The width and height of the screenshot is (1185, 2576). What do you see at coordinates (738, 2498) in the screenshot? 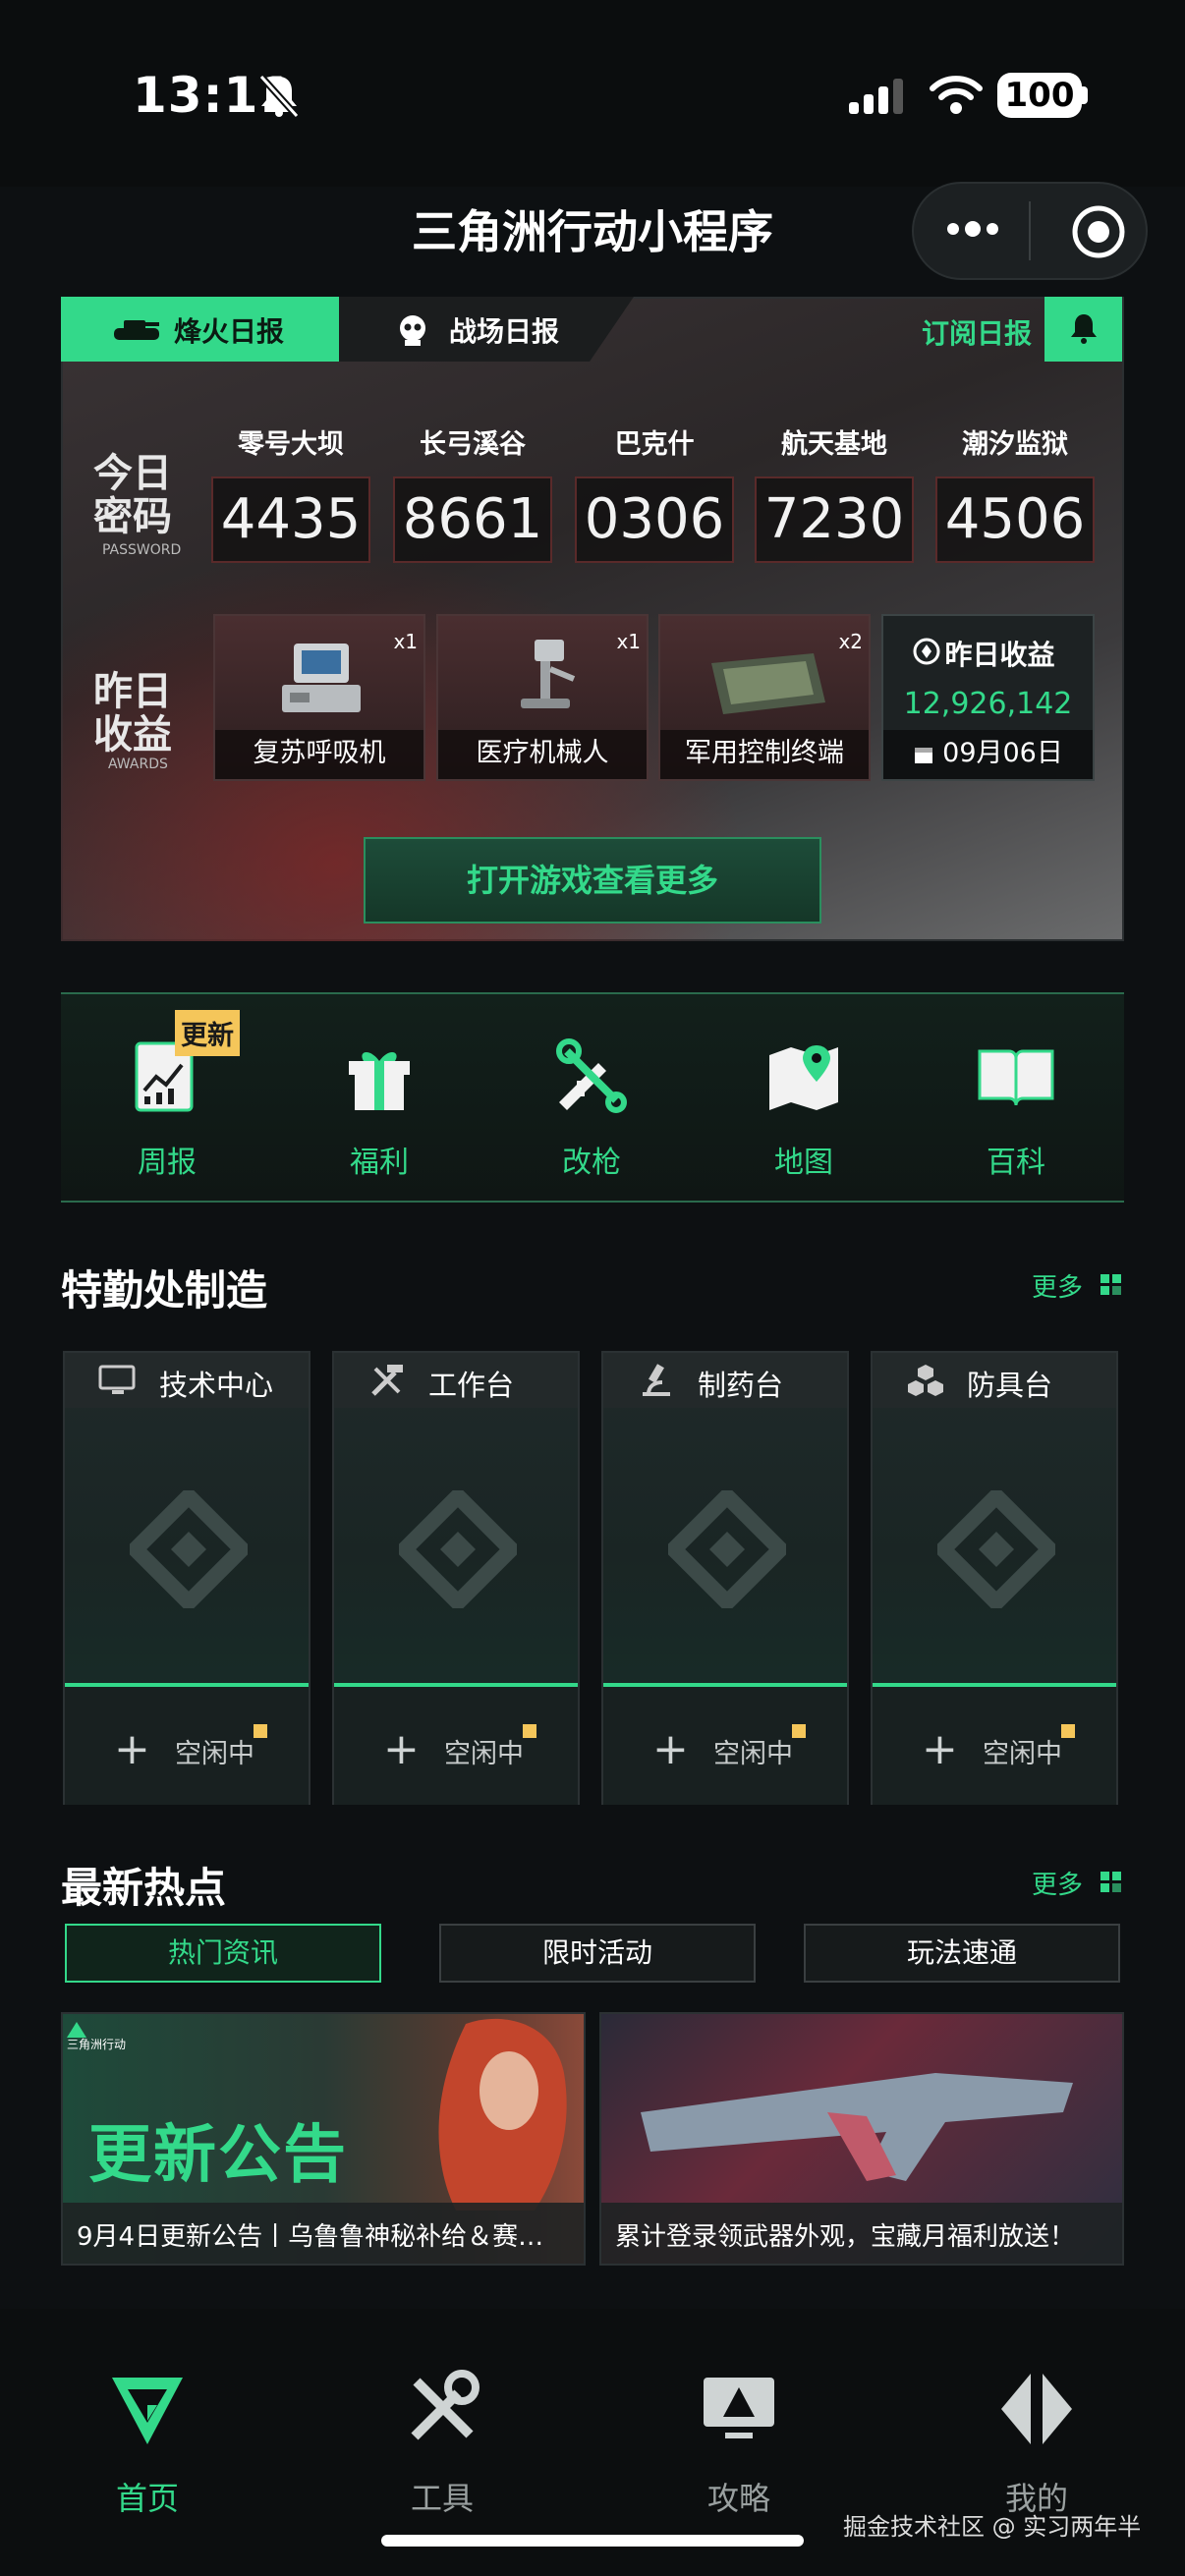
I see `tab-label: 攻略` at bounding box center [738, 2498].